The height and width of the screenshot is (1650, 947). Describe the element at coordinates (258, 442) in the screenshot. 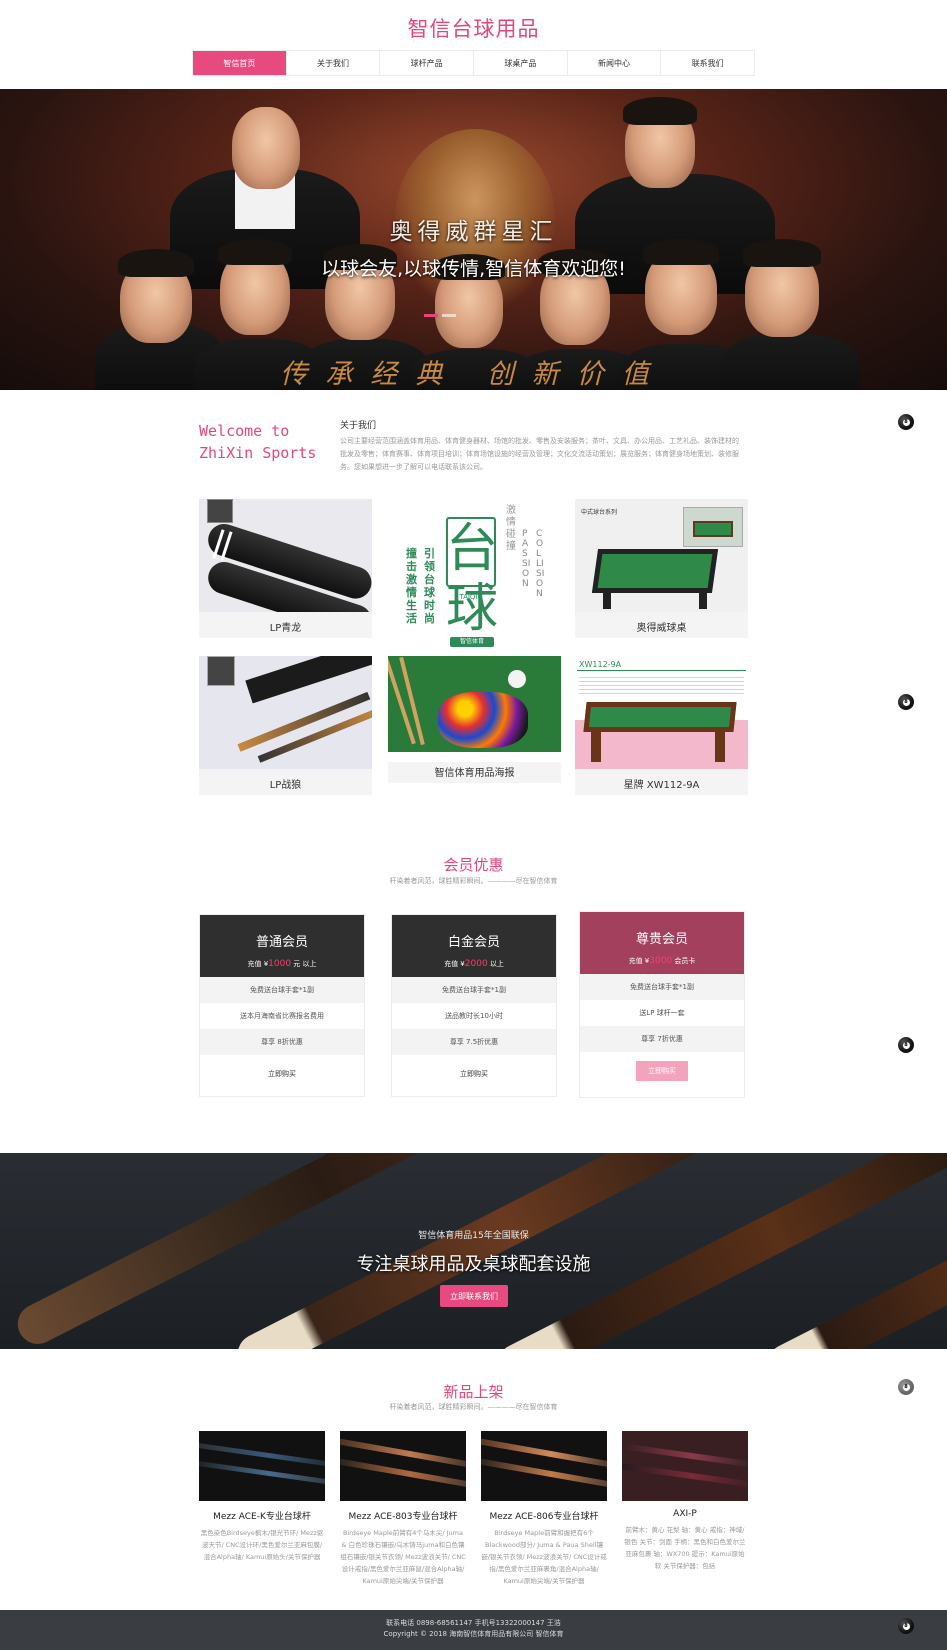

I see `welcome-heading: Welcome to ZhiXin Sports` at that location.